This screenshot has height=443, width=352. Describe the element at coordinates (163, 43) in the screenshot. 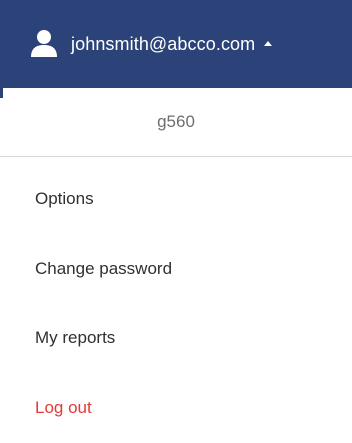

I see `user-email: johnsmith@abcco.com` at that location.